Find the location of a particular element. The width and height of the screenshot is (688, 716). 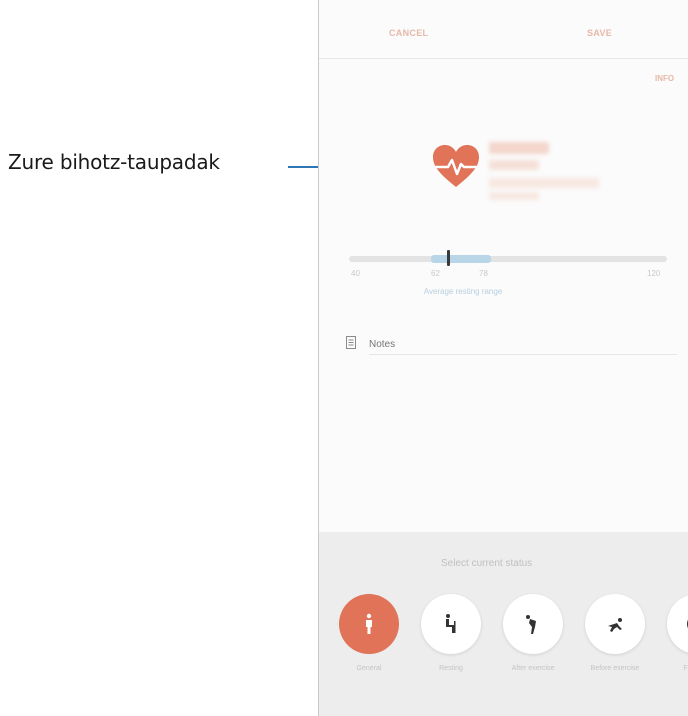

range-tick: 62 is located at coordinates (435, 273).